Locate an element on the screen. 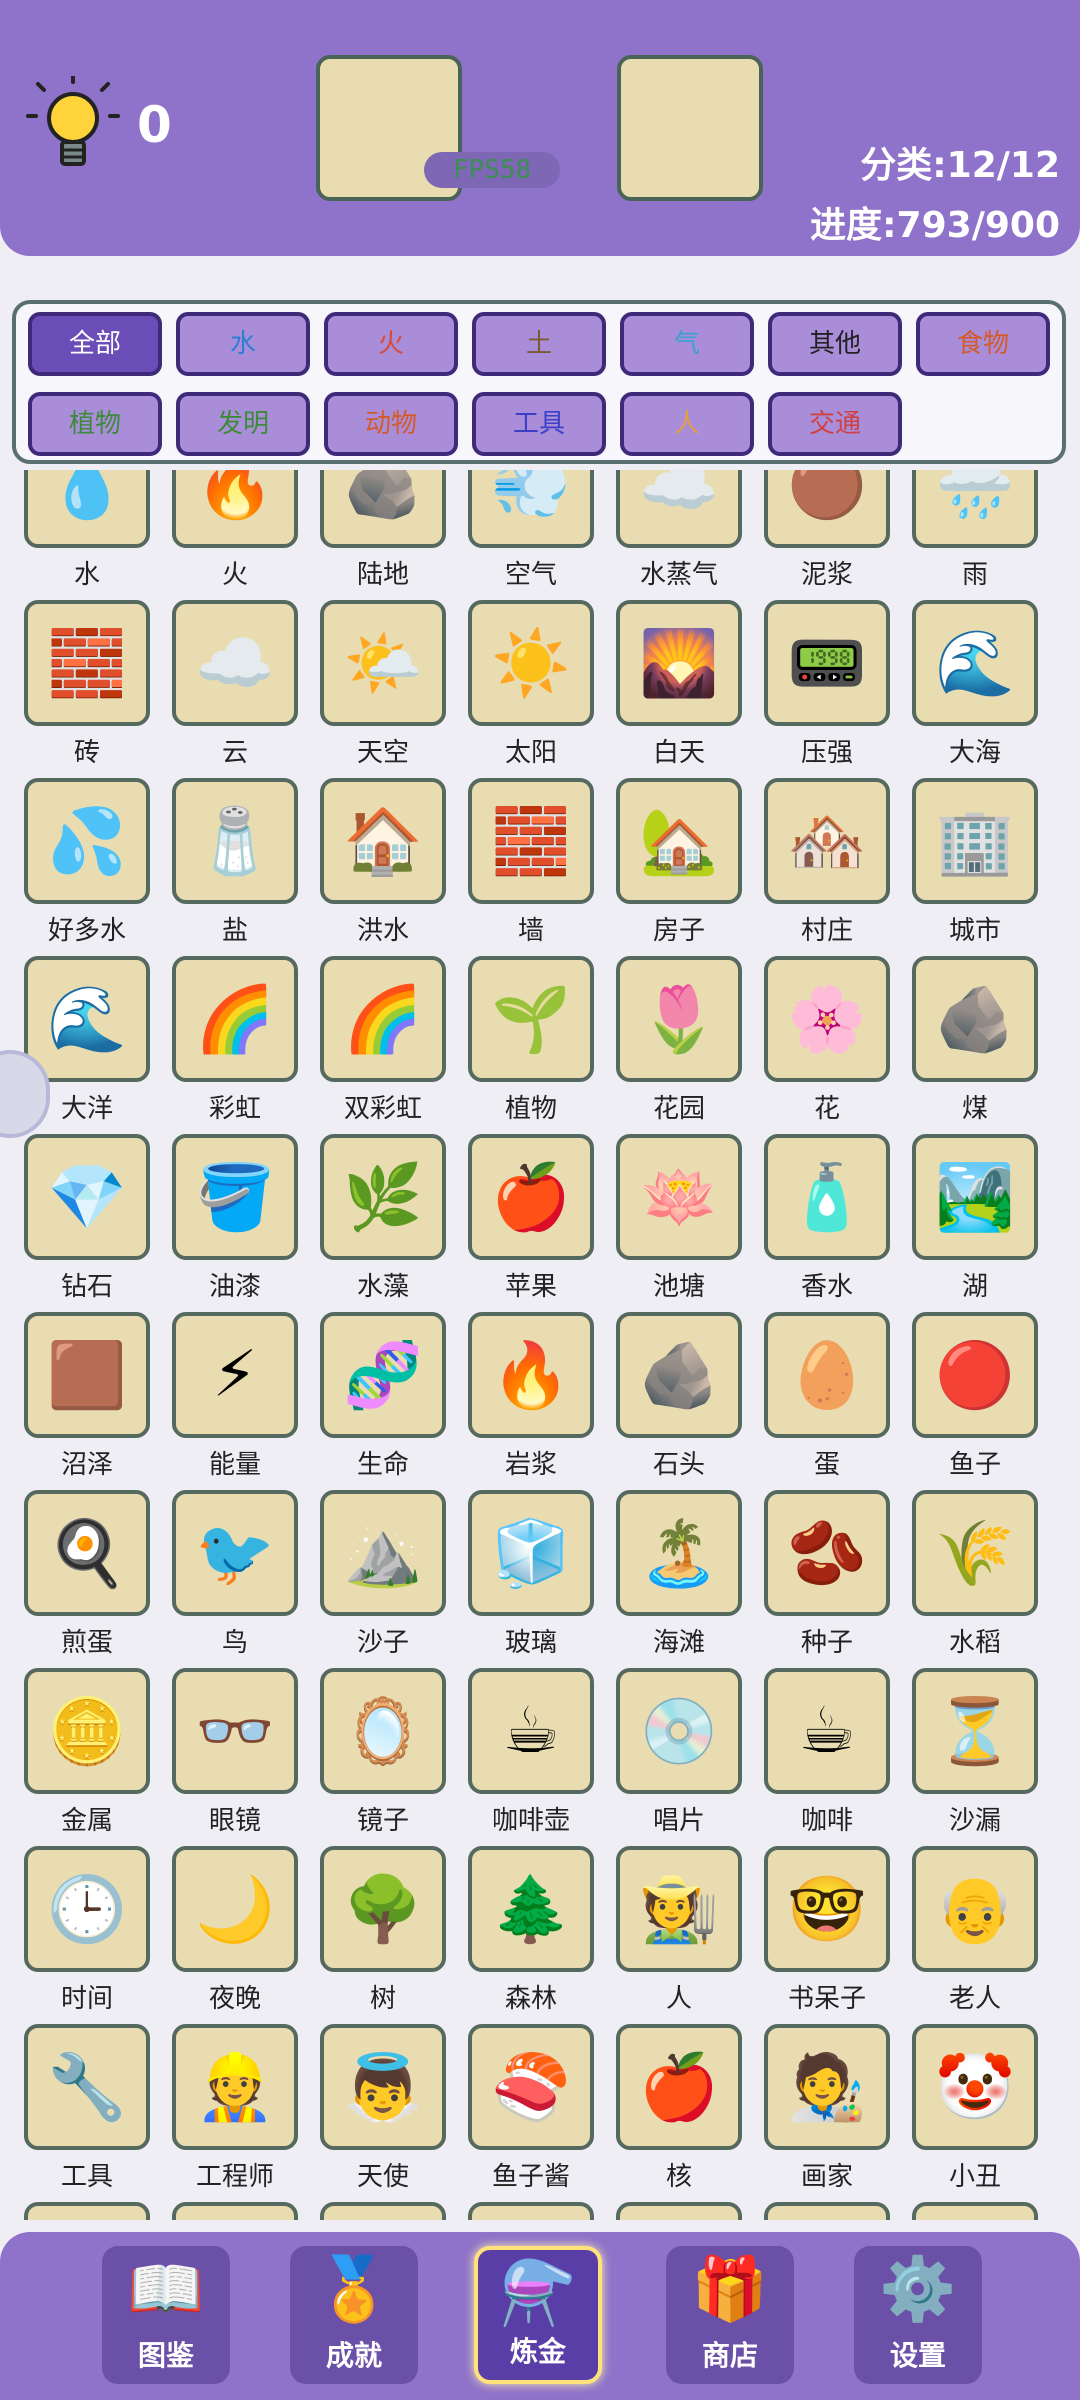  element-tile: 🌳 is located at coordinates (383, 1909).